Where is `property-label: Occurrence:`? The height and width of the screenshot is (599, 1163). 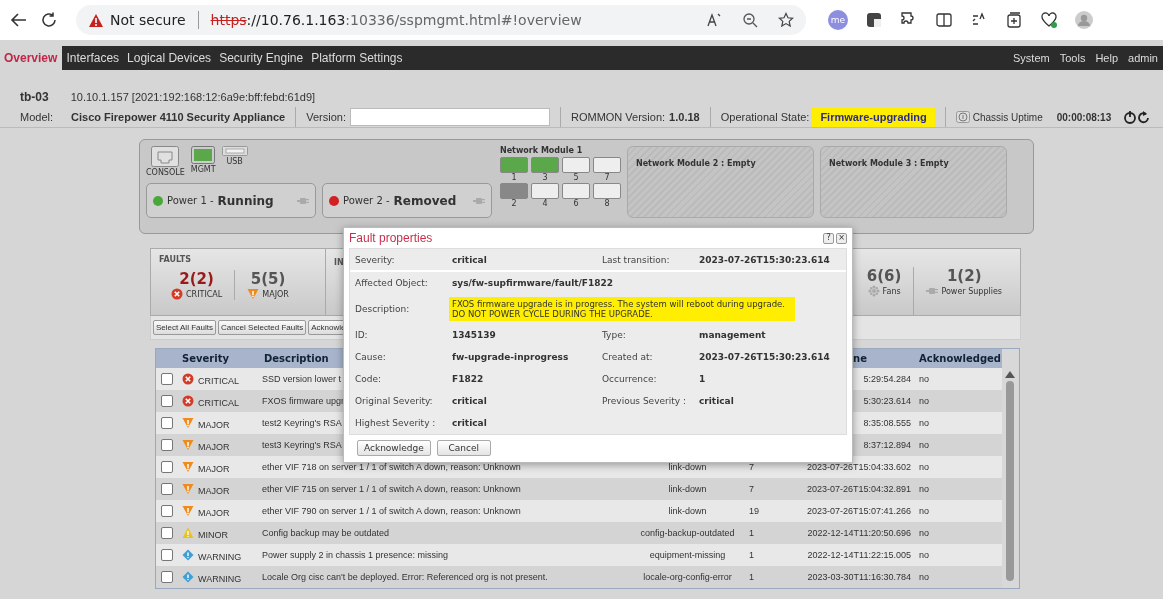 property-label: Occurrence: is located at coordinates (630, 379).